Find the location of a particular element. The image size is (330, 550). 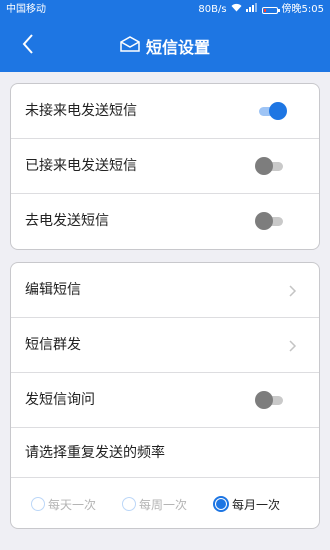

header-bar: 短信设置 is located at coordinates (165, 46).